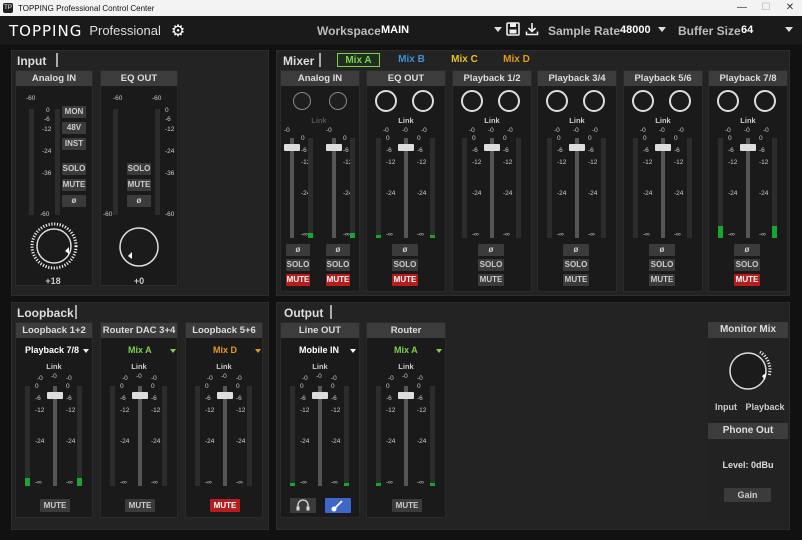 This screenshot has width=802, height=540. I want to click on sample-rate-select: 48000, so click(635, 30).